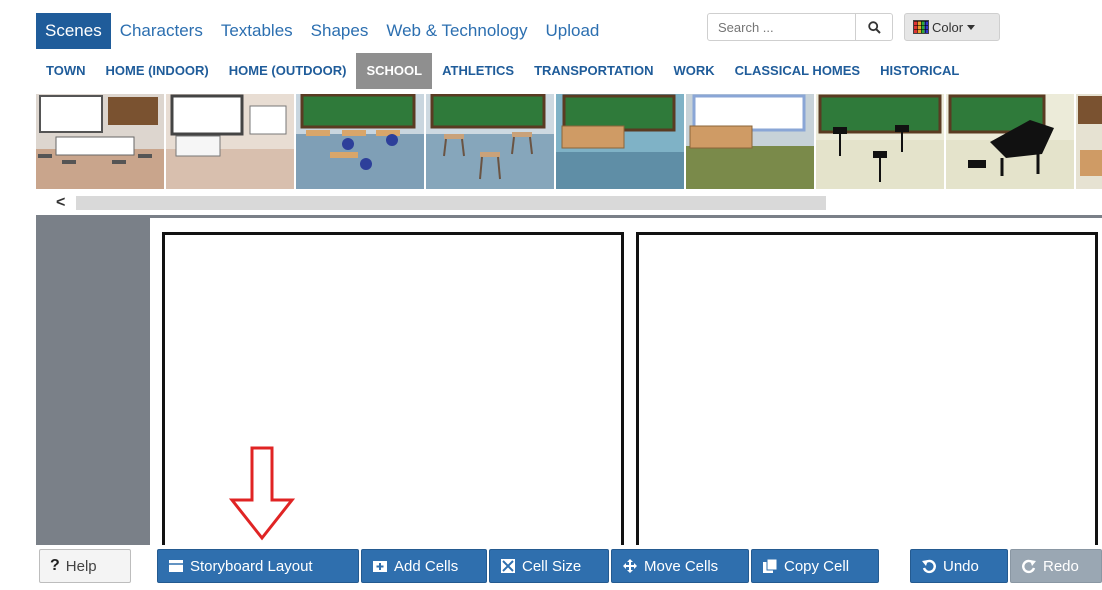  I want to click on partial-scene-image, so click(1089, 141).